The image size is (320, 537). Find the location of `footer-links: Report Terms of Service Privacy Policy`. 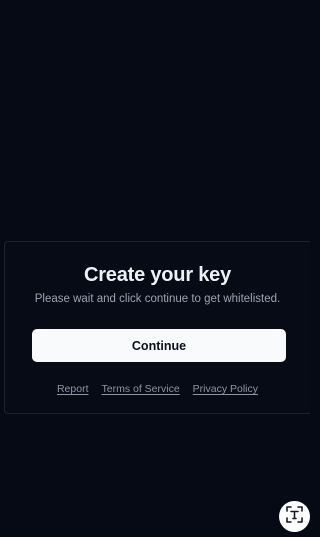

footer-links: Report Terms of Service Privacy Policy is located at coordinates (157, 389).